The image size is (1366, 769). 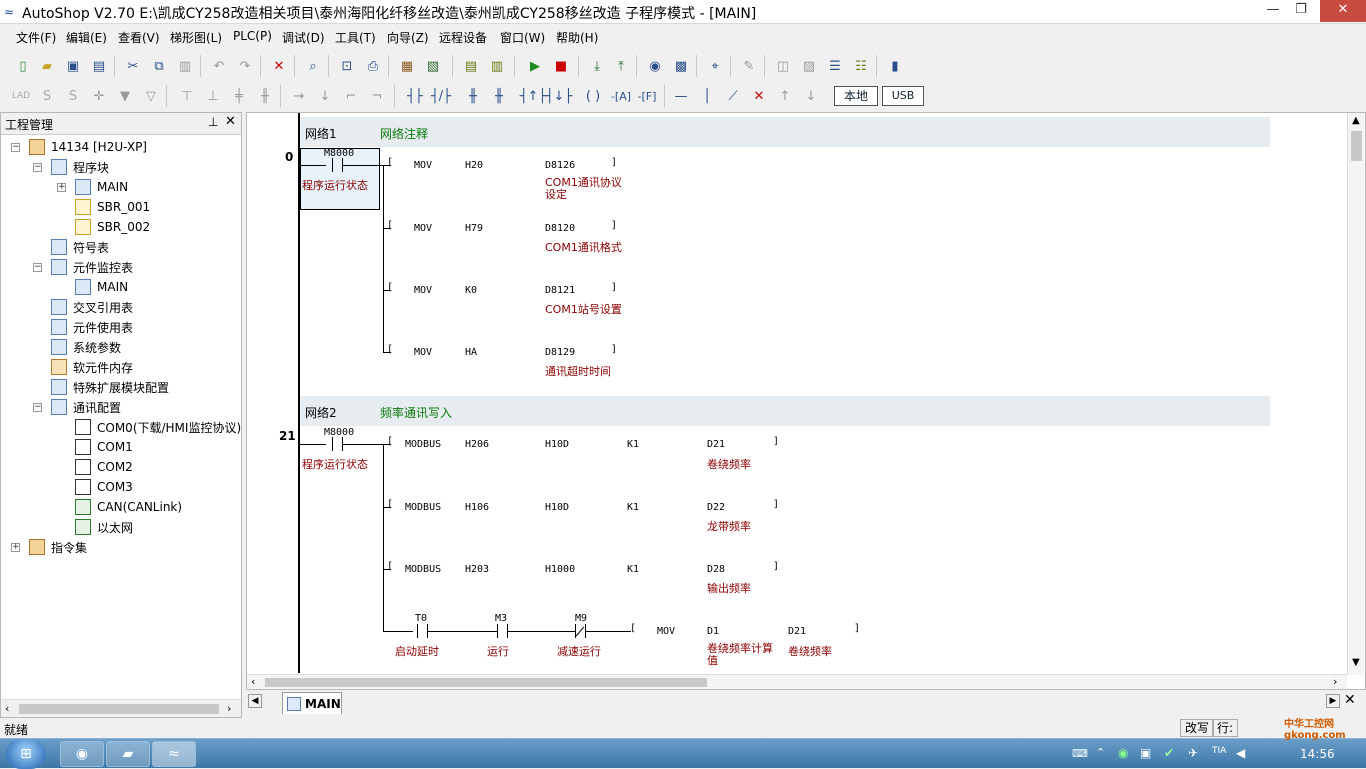 I want to click on paste-icon: ▥, so click(x=185, y=66).